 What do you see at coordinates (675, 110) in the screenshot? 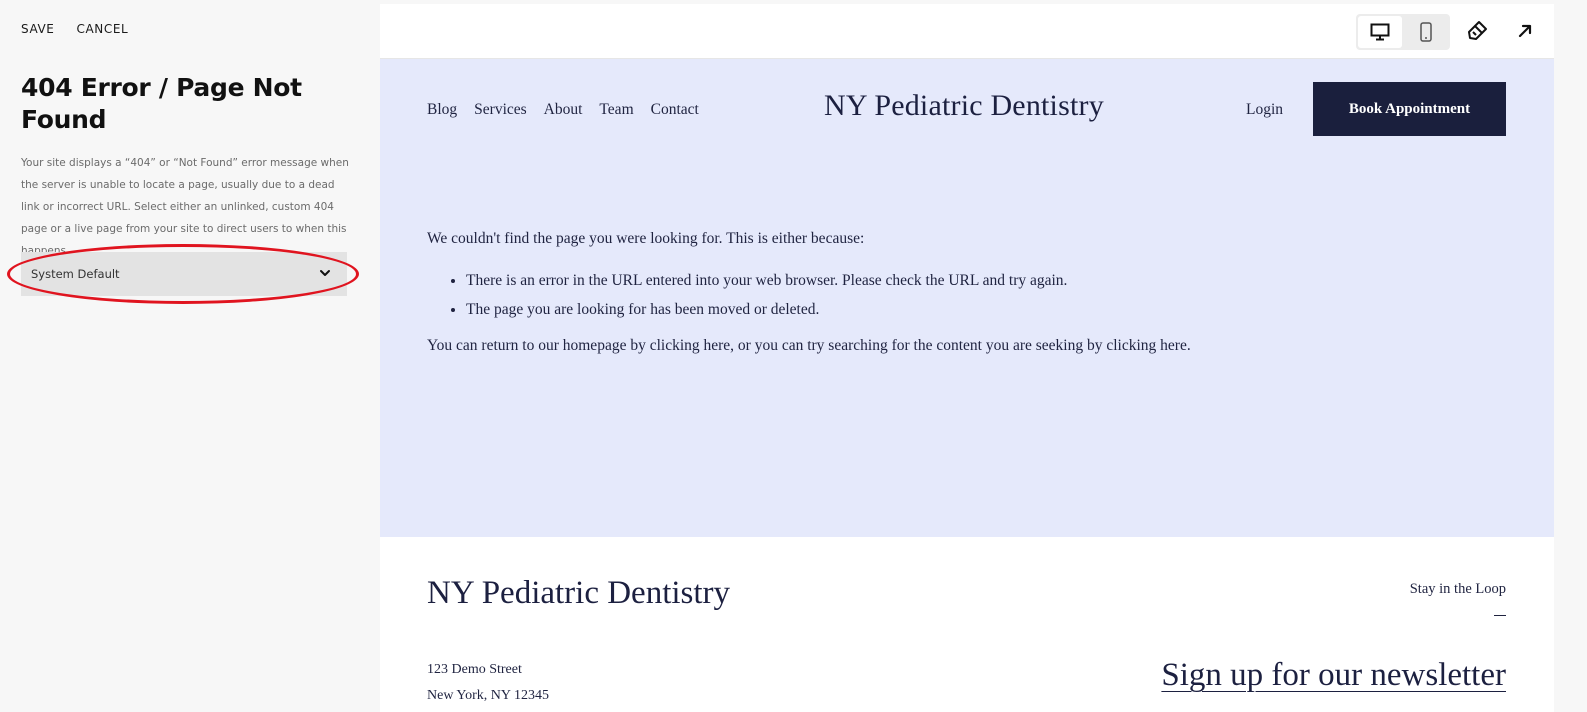
I see `nav-link-contact: Contact` at bounding box center [675, 110].